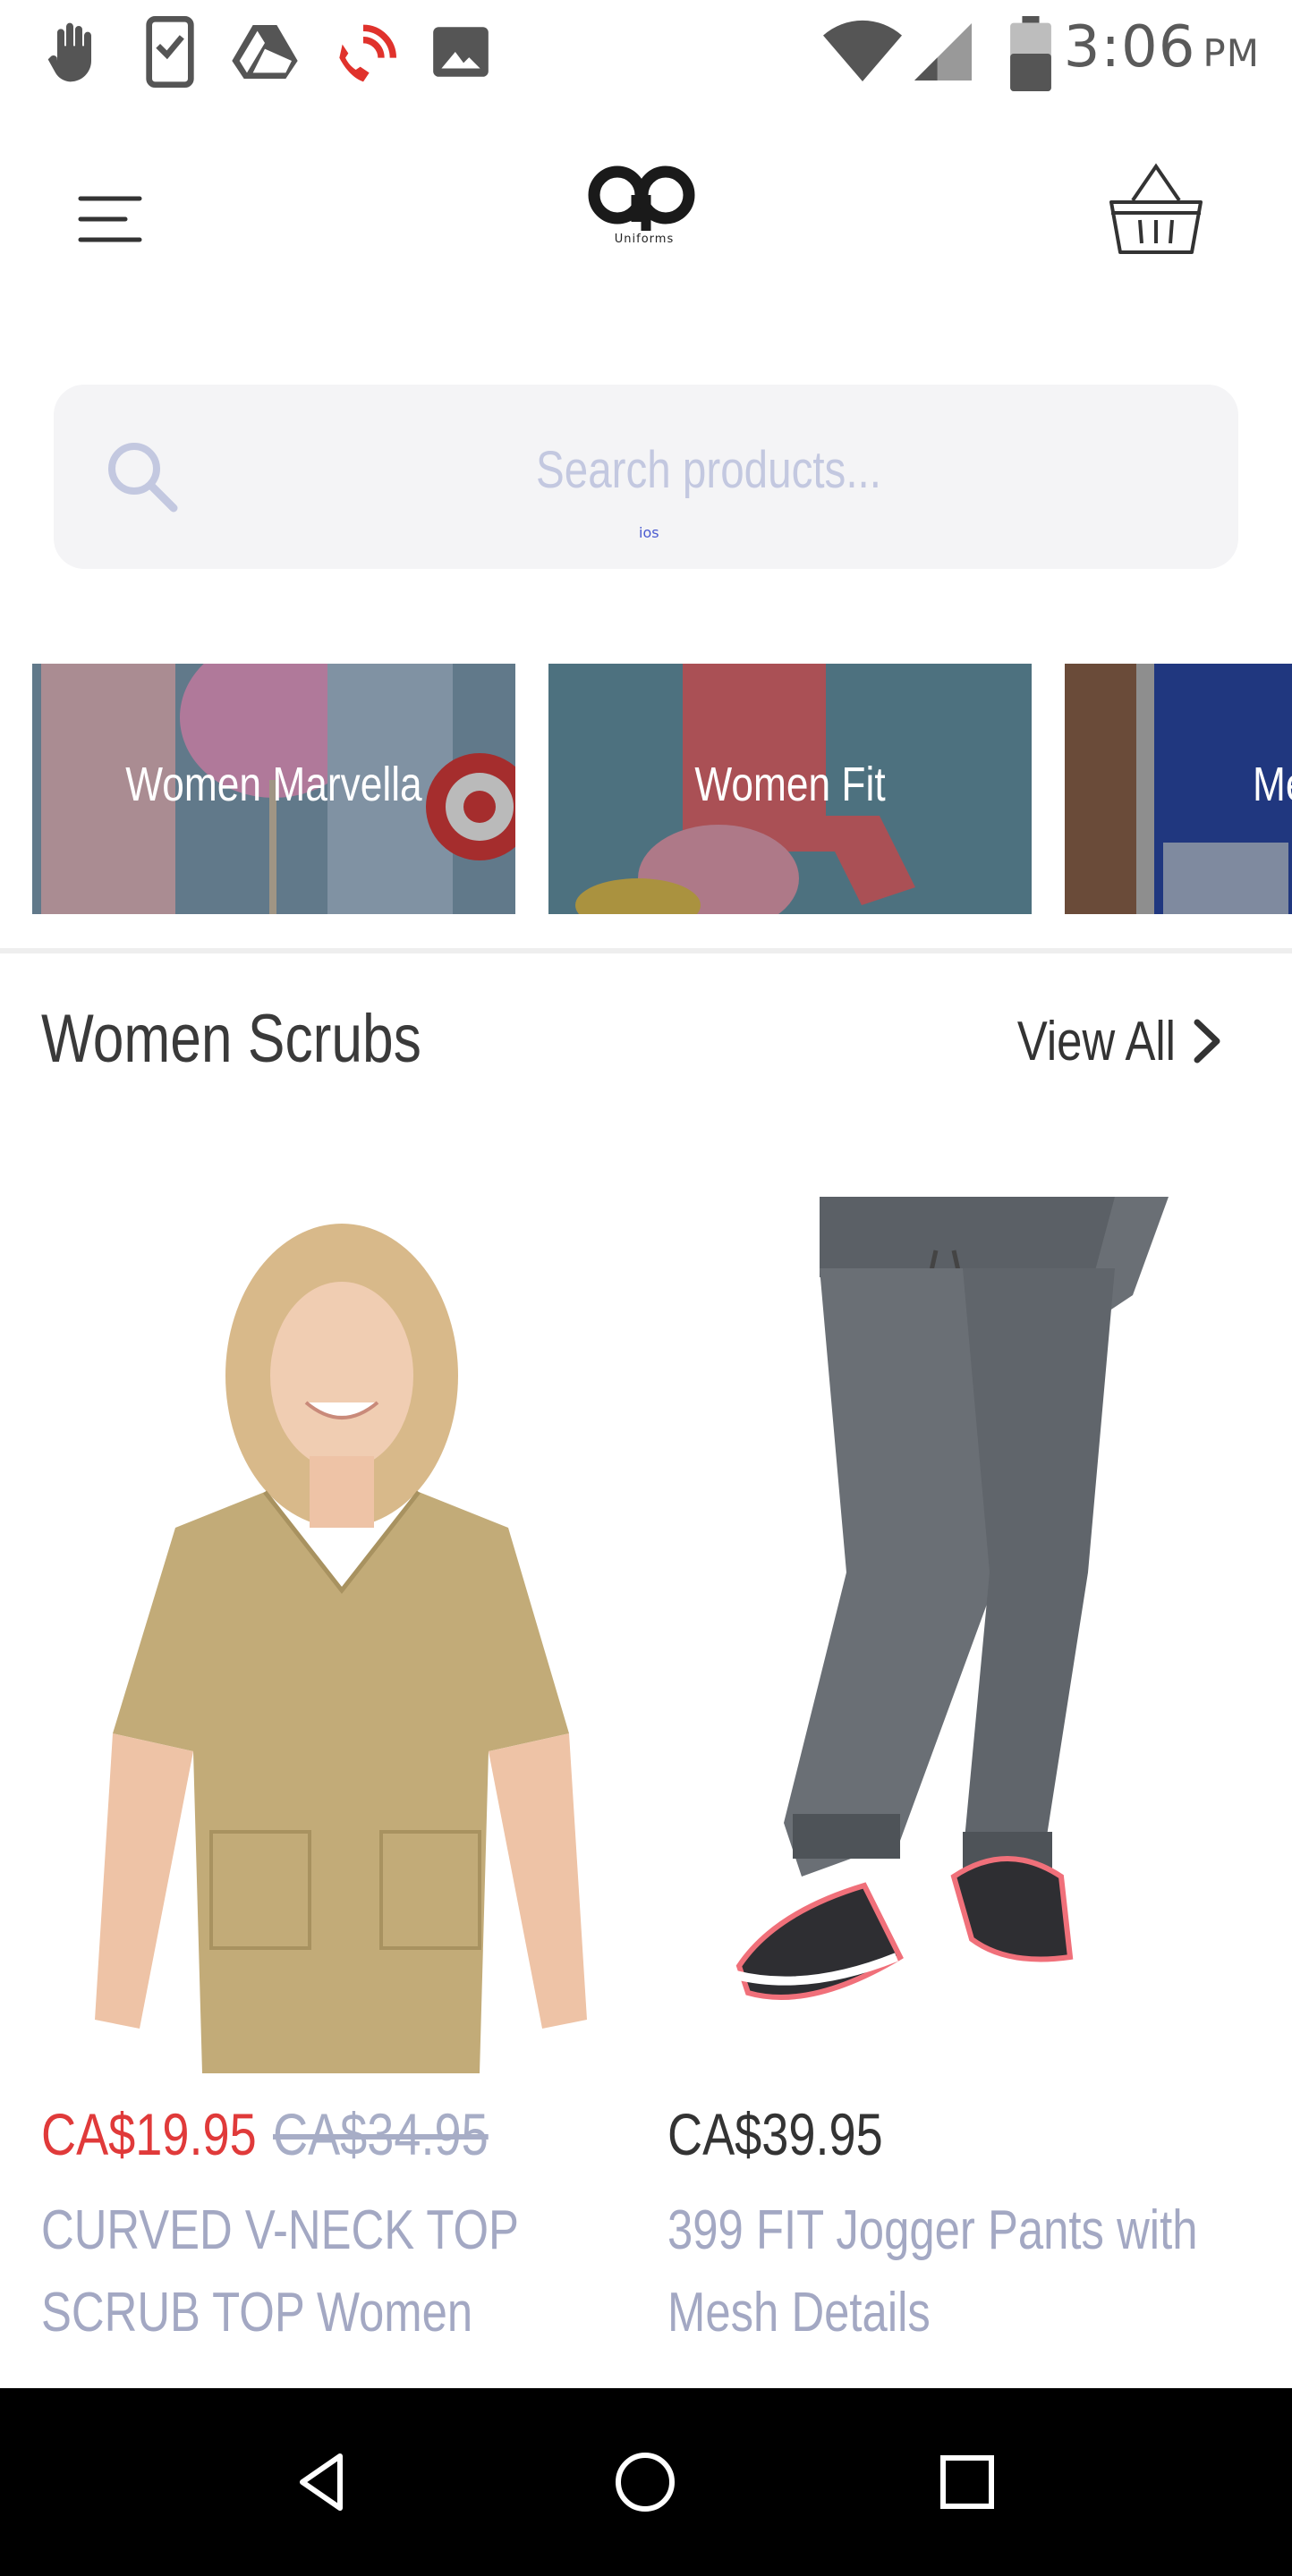 The image size is (1292, 2576). I want to click on status-bar: 3:06 PM, so click(646, 49).